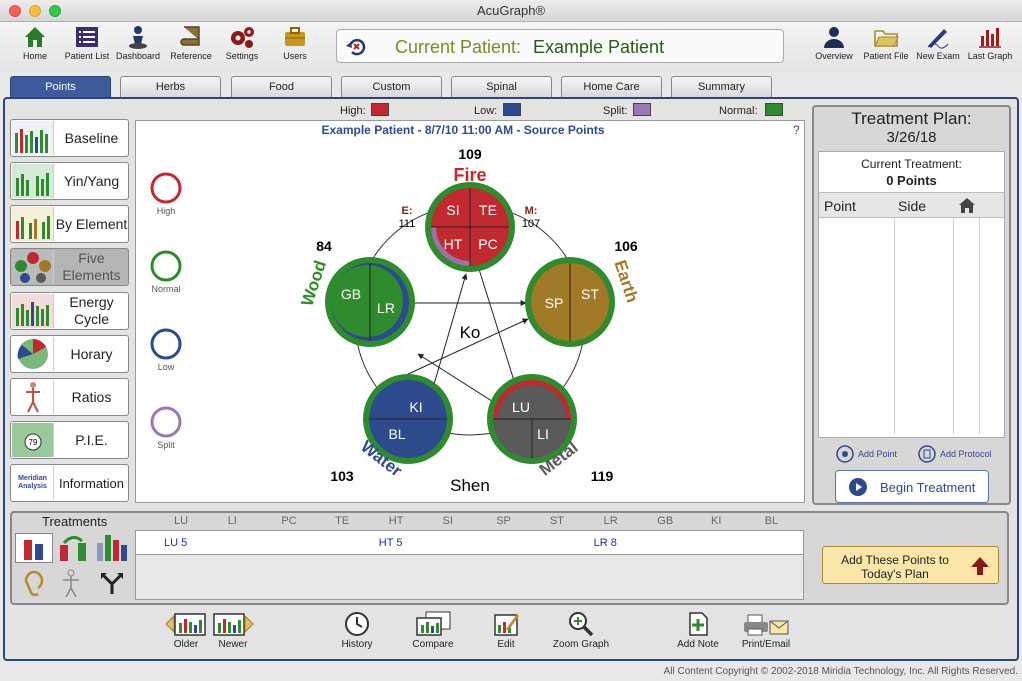 The image size is (1022, 681). I want to click on legend-circle-high, so click(166, 188).